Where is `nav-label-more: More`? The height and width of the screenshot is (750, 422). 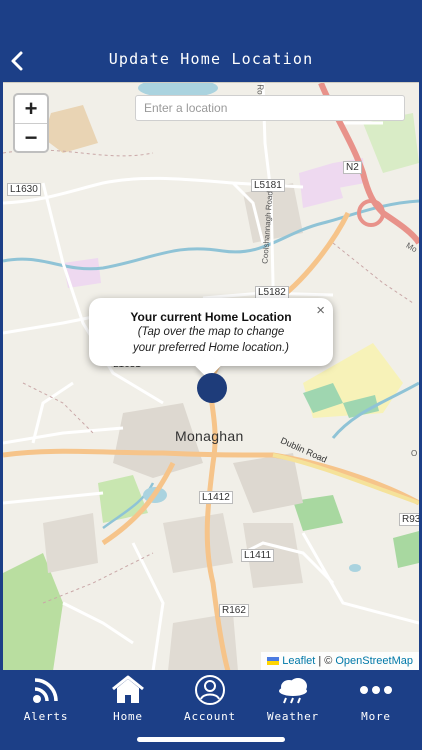 nav-label-more: More is located at coordinates (376, 716).